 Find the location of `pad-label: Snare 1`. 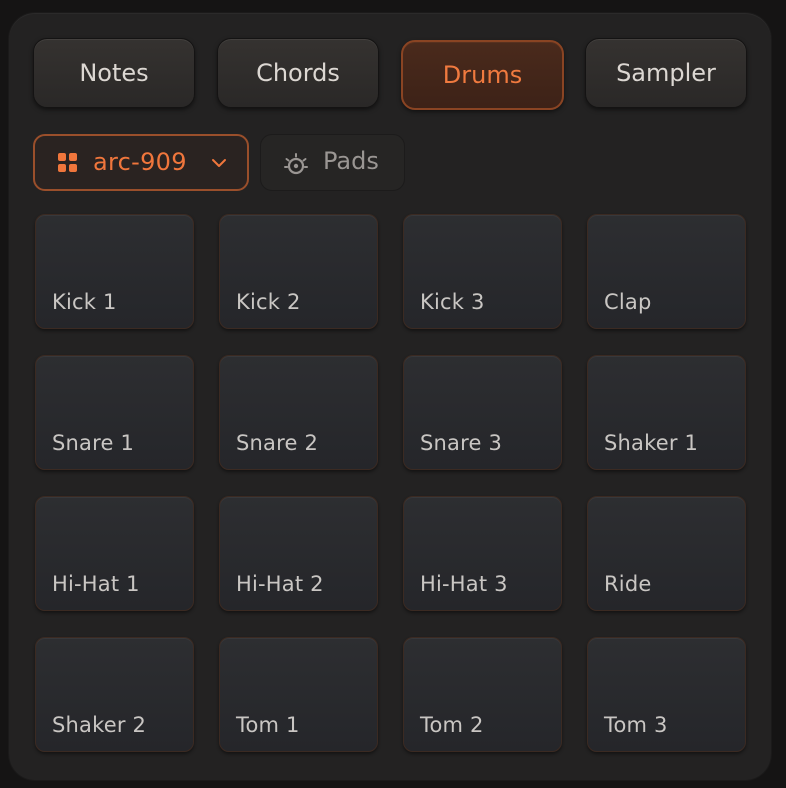

pad-label: Snare 1 is located at coordinates (93, 443).